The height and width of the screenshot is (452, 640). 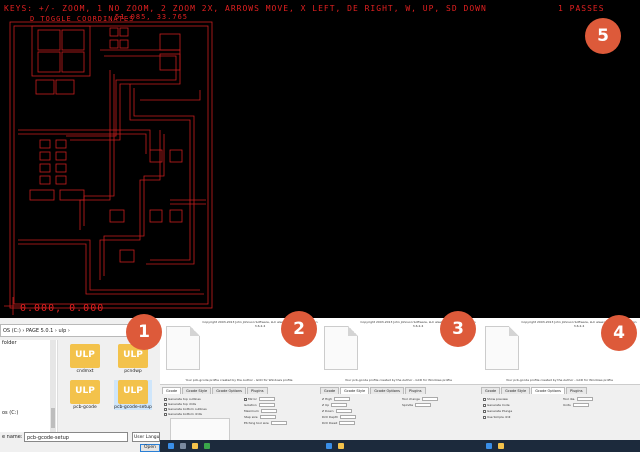 I want to click on option-row: Drill Depth, so click(x=339, y=417).